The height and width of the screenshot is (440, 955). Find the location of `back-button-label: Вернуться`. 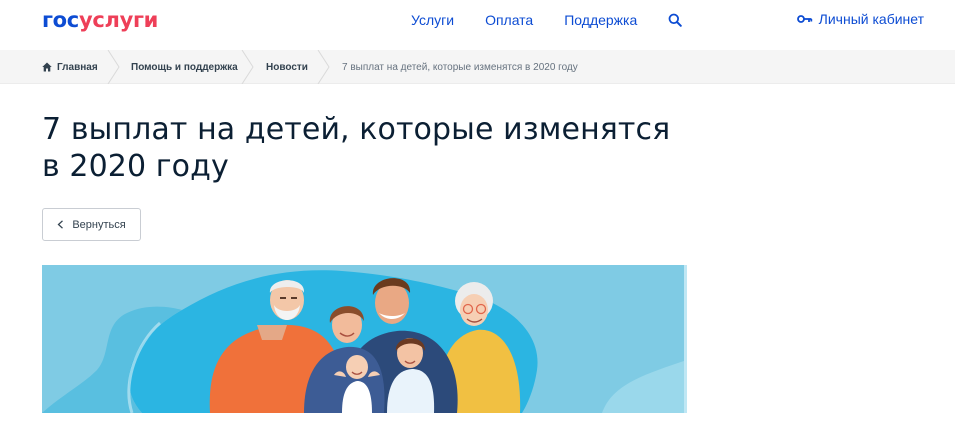

back-button-label: Вернуться is located at coordinates (99, 224).